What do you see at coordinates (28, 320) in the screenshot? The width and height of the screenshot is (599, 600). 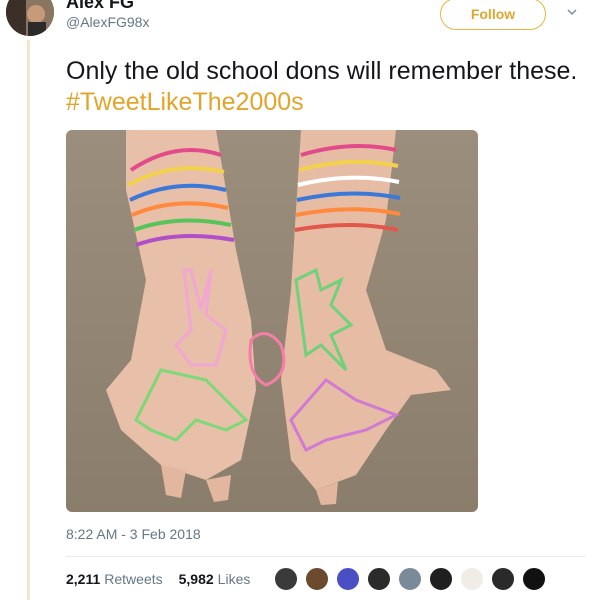 I see `thread-line` at bounding box center [28, 320].